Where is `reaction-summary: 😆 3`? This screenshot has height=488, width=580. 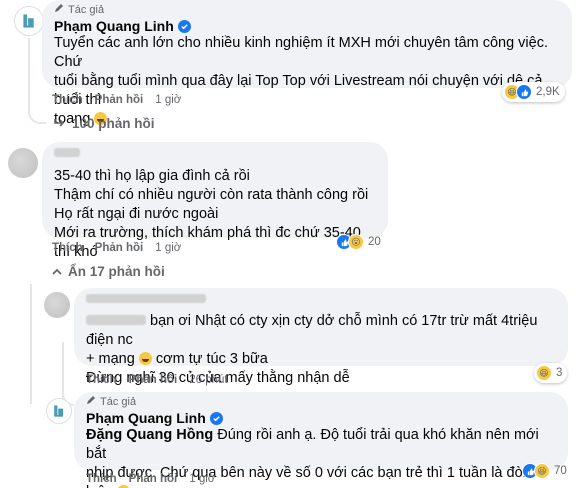 reaction-summary: 😆 3 is located at coordinates (551, 373).